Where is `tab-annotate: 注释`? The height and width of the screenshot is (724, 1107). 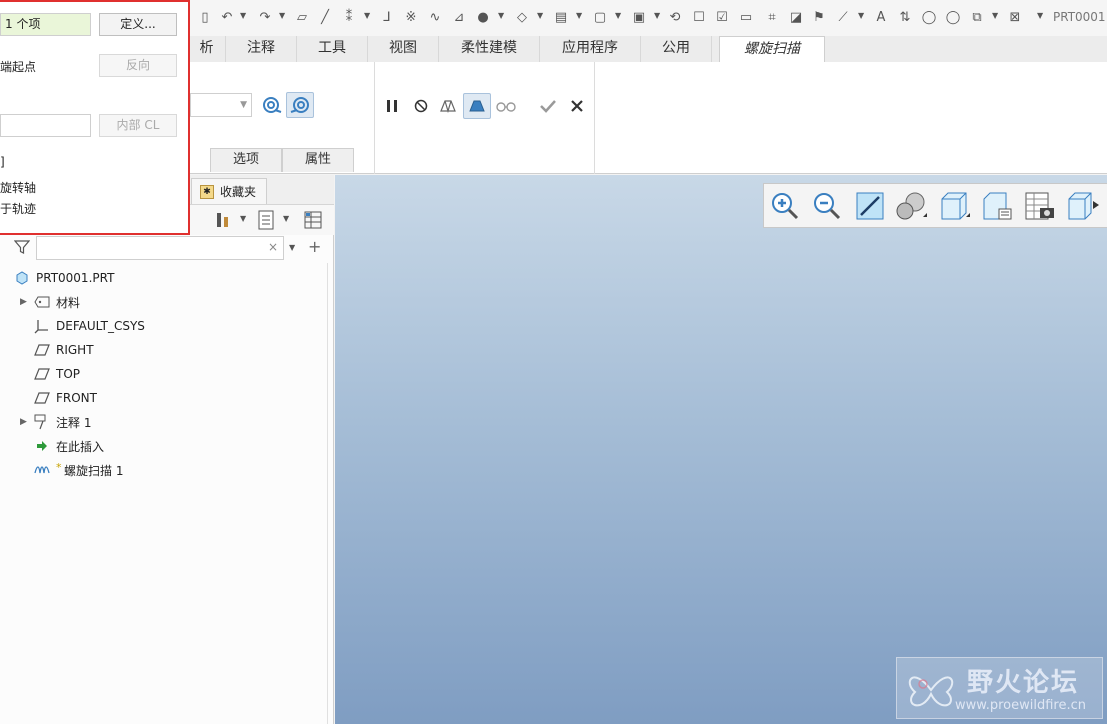 tab-annotate: 注释 is located at coordinates (261, 49).